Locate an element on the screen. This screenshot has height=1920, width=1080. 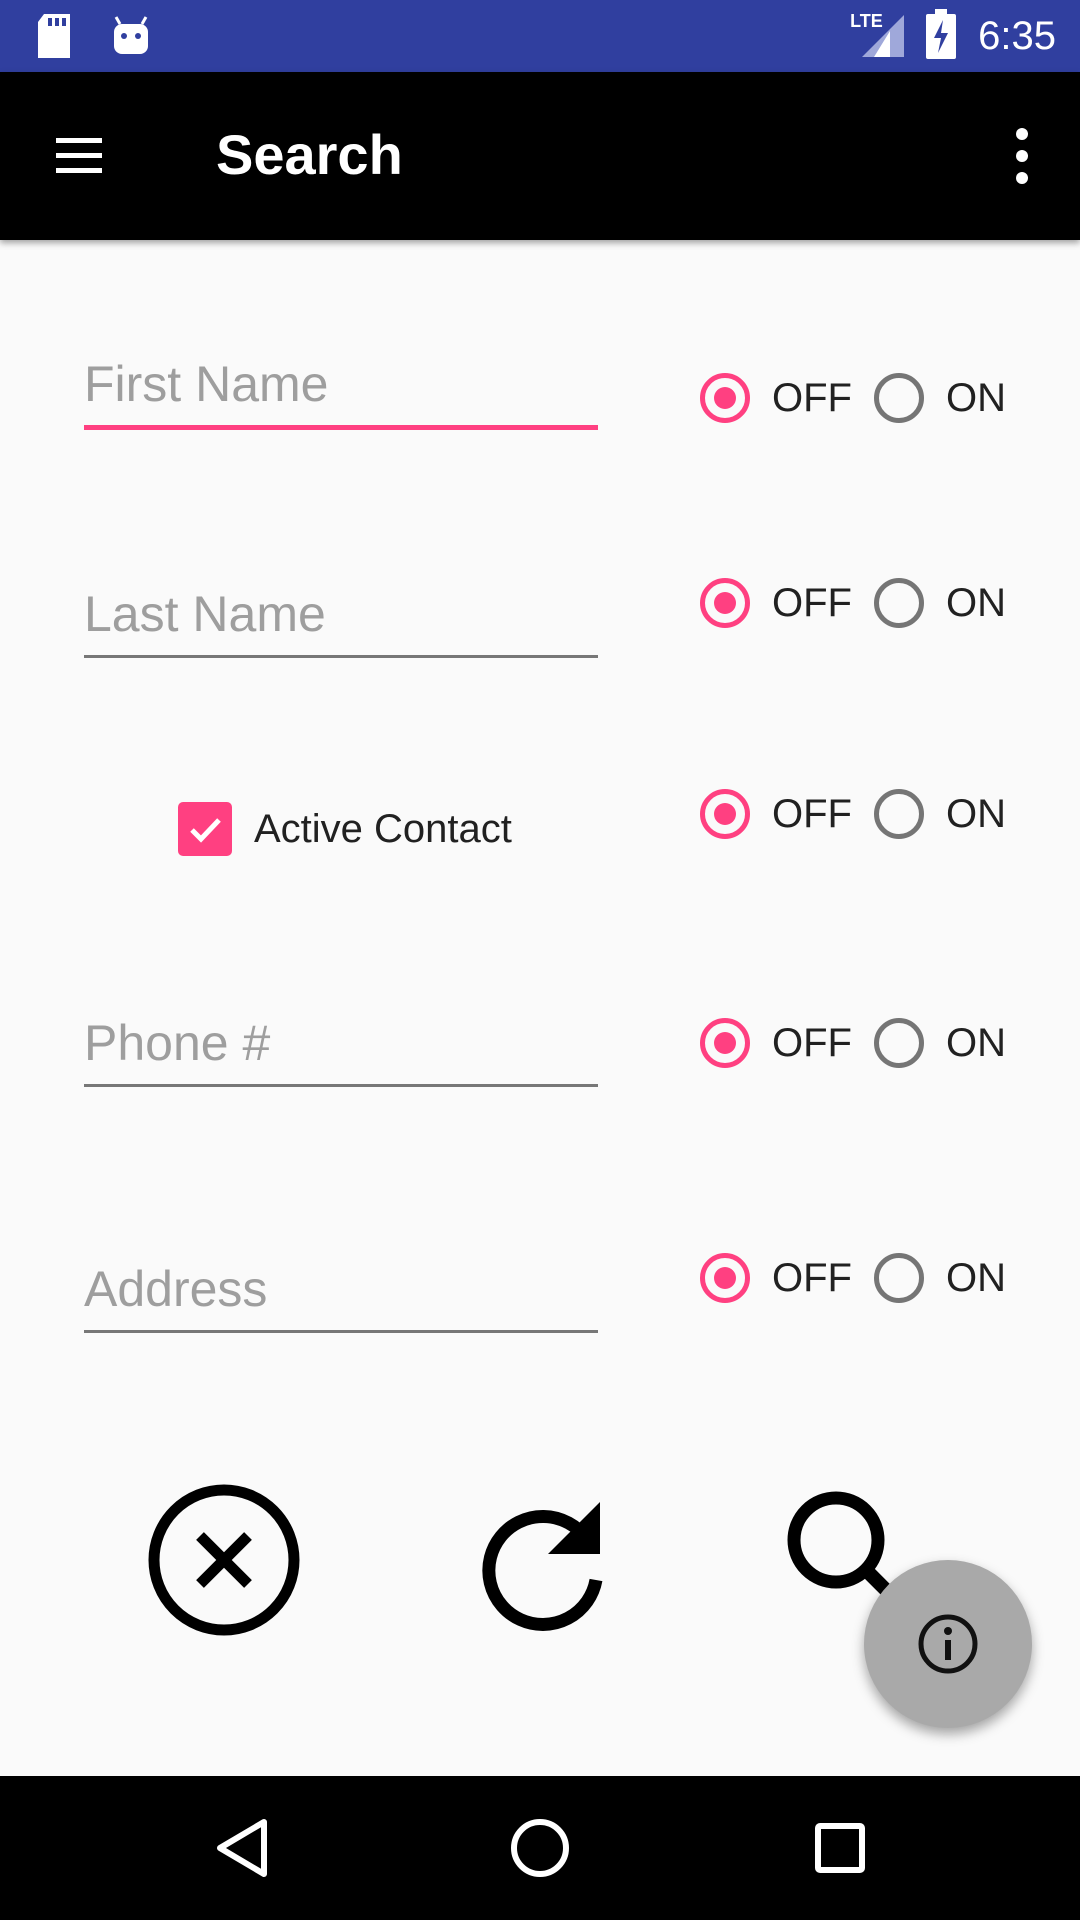
page-title: Search is located at coordinates (309, 154).